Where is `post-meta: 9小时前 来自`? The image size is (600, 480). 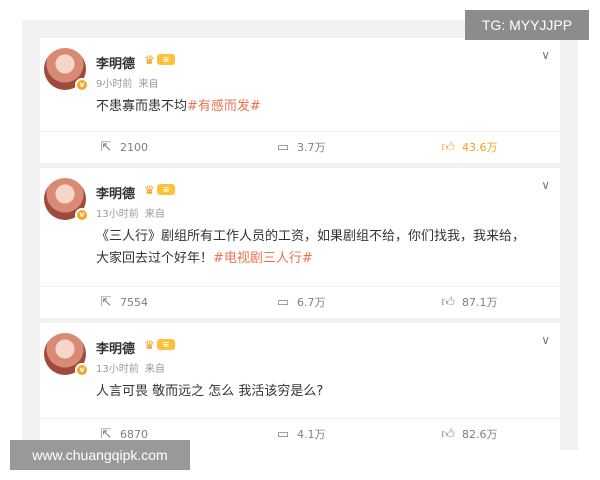 post-meta: 9小时前 来自 is located at coordinates (129, 82).